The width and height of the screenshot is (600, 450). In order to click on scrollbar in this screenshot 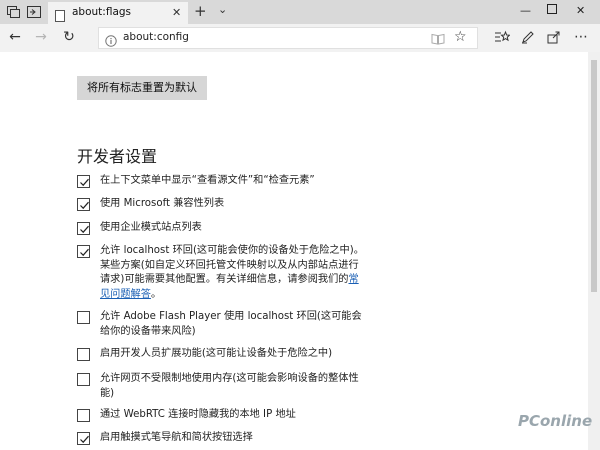, I will do `click(594, 251)`.